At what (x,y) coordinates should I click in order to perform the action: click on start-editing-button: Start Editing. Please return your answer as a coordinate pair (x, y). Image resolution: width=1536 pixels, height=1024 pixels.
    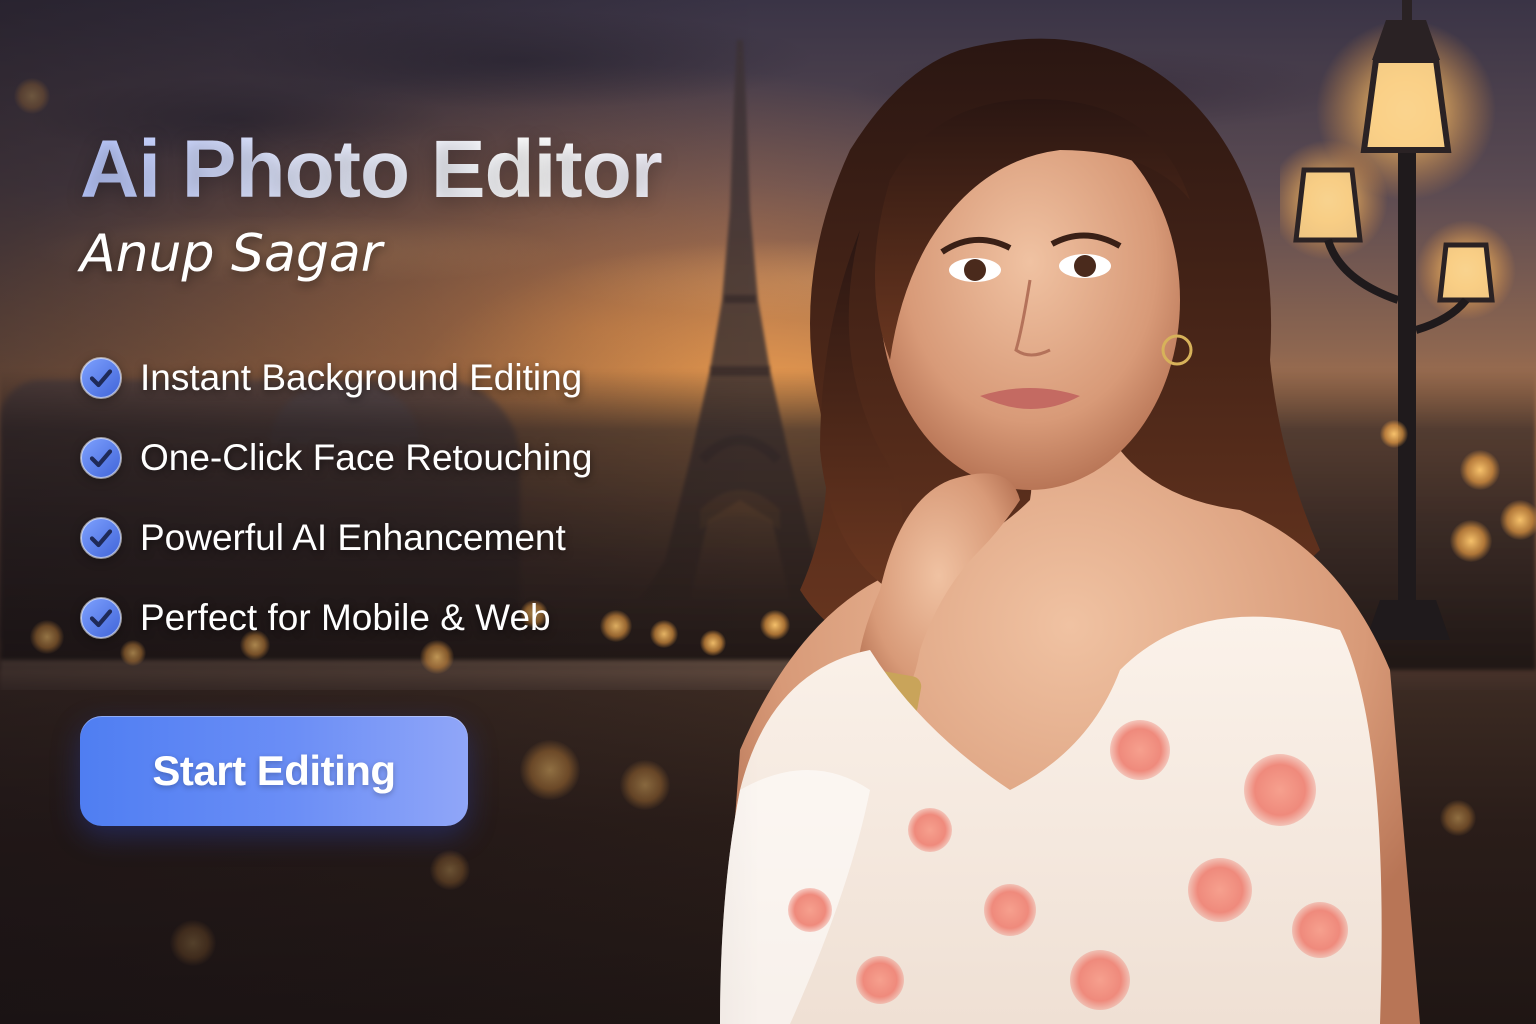
    Looking at the image, I should click on (274, 771).